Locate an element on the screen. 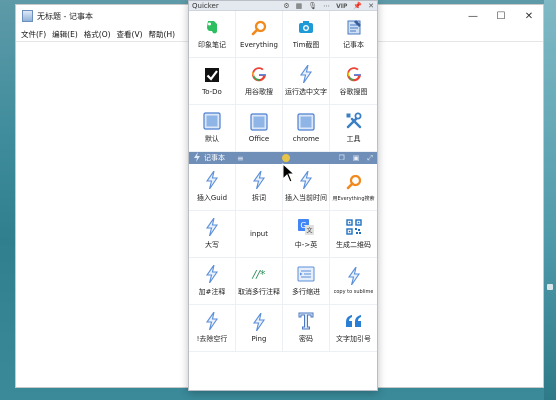 The height and width of the screenshot is (400, 556). top-action-11: 工具 is located at coordinates (353, 128).